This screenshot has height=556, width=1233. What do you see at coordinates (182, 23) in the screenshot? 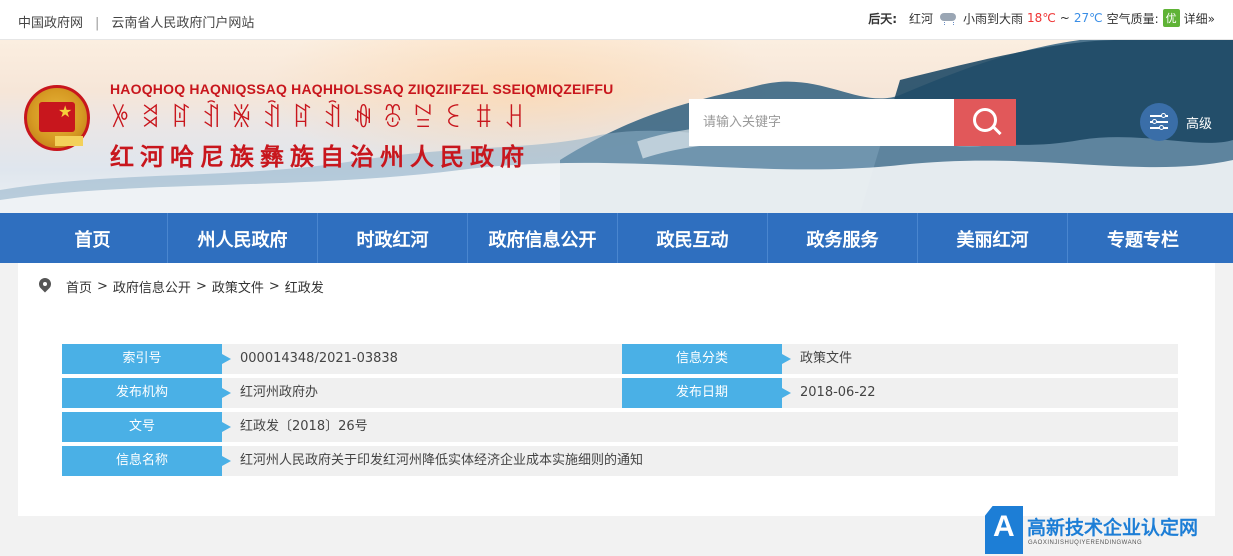
I see `link-yunnan-portal: 云南省人民政府门户网站` at bounding box center [182, 23].